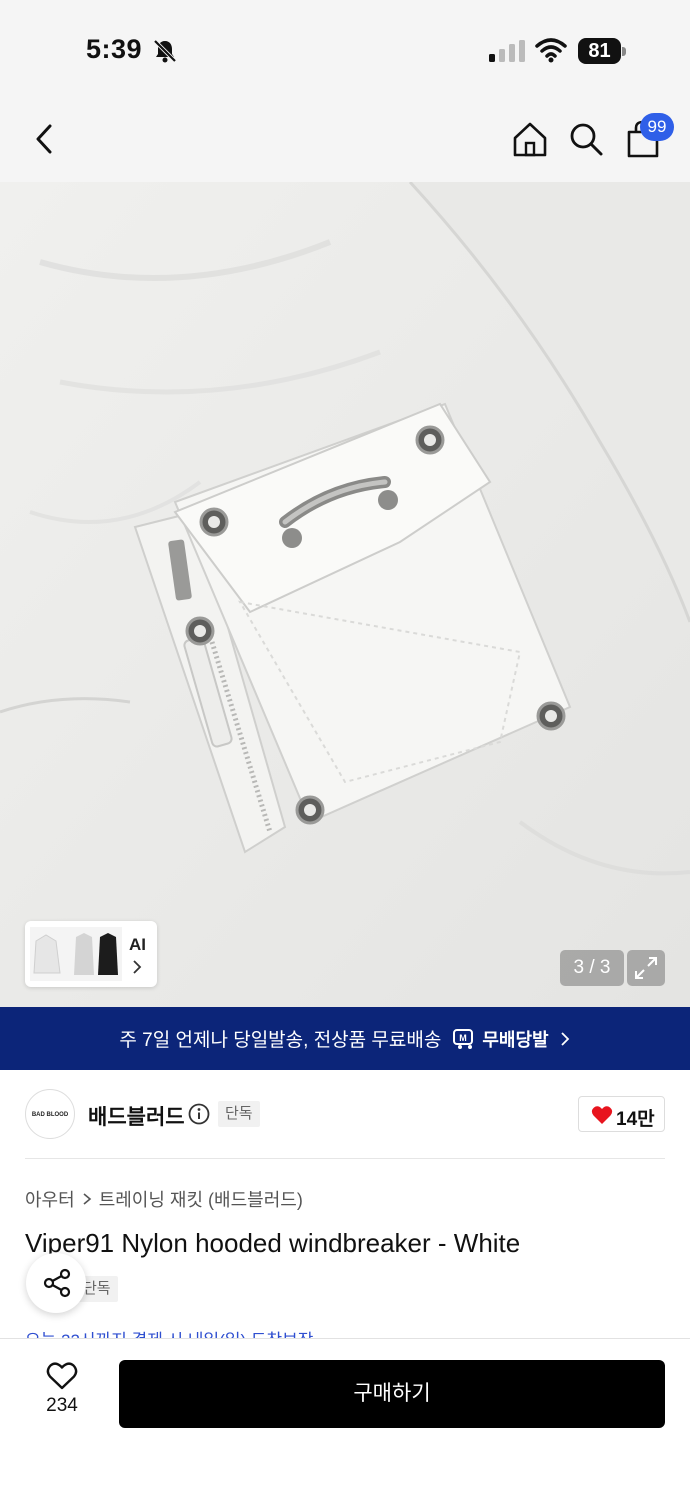 The width and height of the screenshot is (690, 1500). Describe the element at coordinates (392, 1394) in the screenshot. I see `buy-button: 구매하기` at that location.